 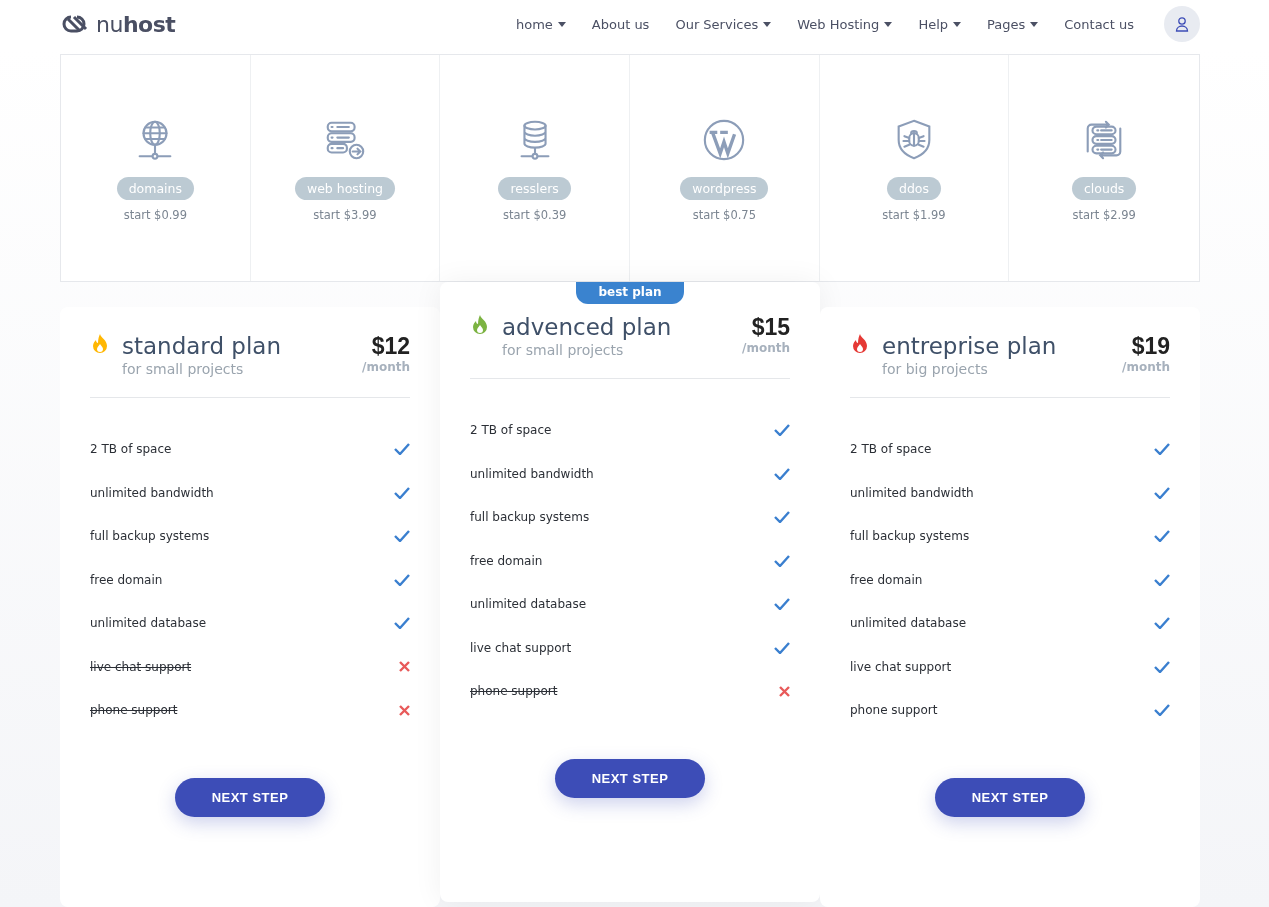 I want to click on plan-subtitle: for big projects, so click(x=935, y=368).